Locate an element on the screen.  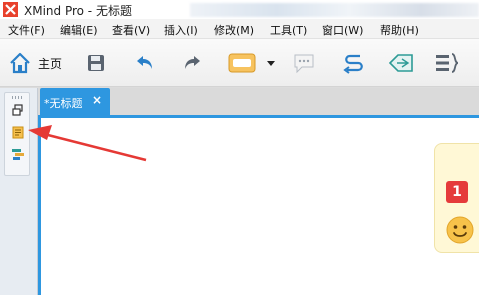
xmind-logo-icon is located at coordinates (10, 9).